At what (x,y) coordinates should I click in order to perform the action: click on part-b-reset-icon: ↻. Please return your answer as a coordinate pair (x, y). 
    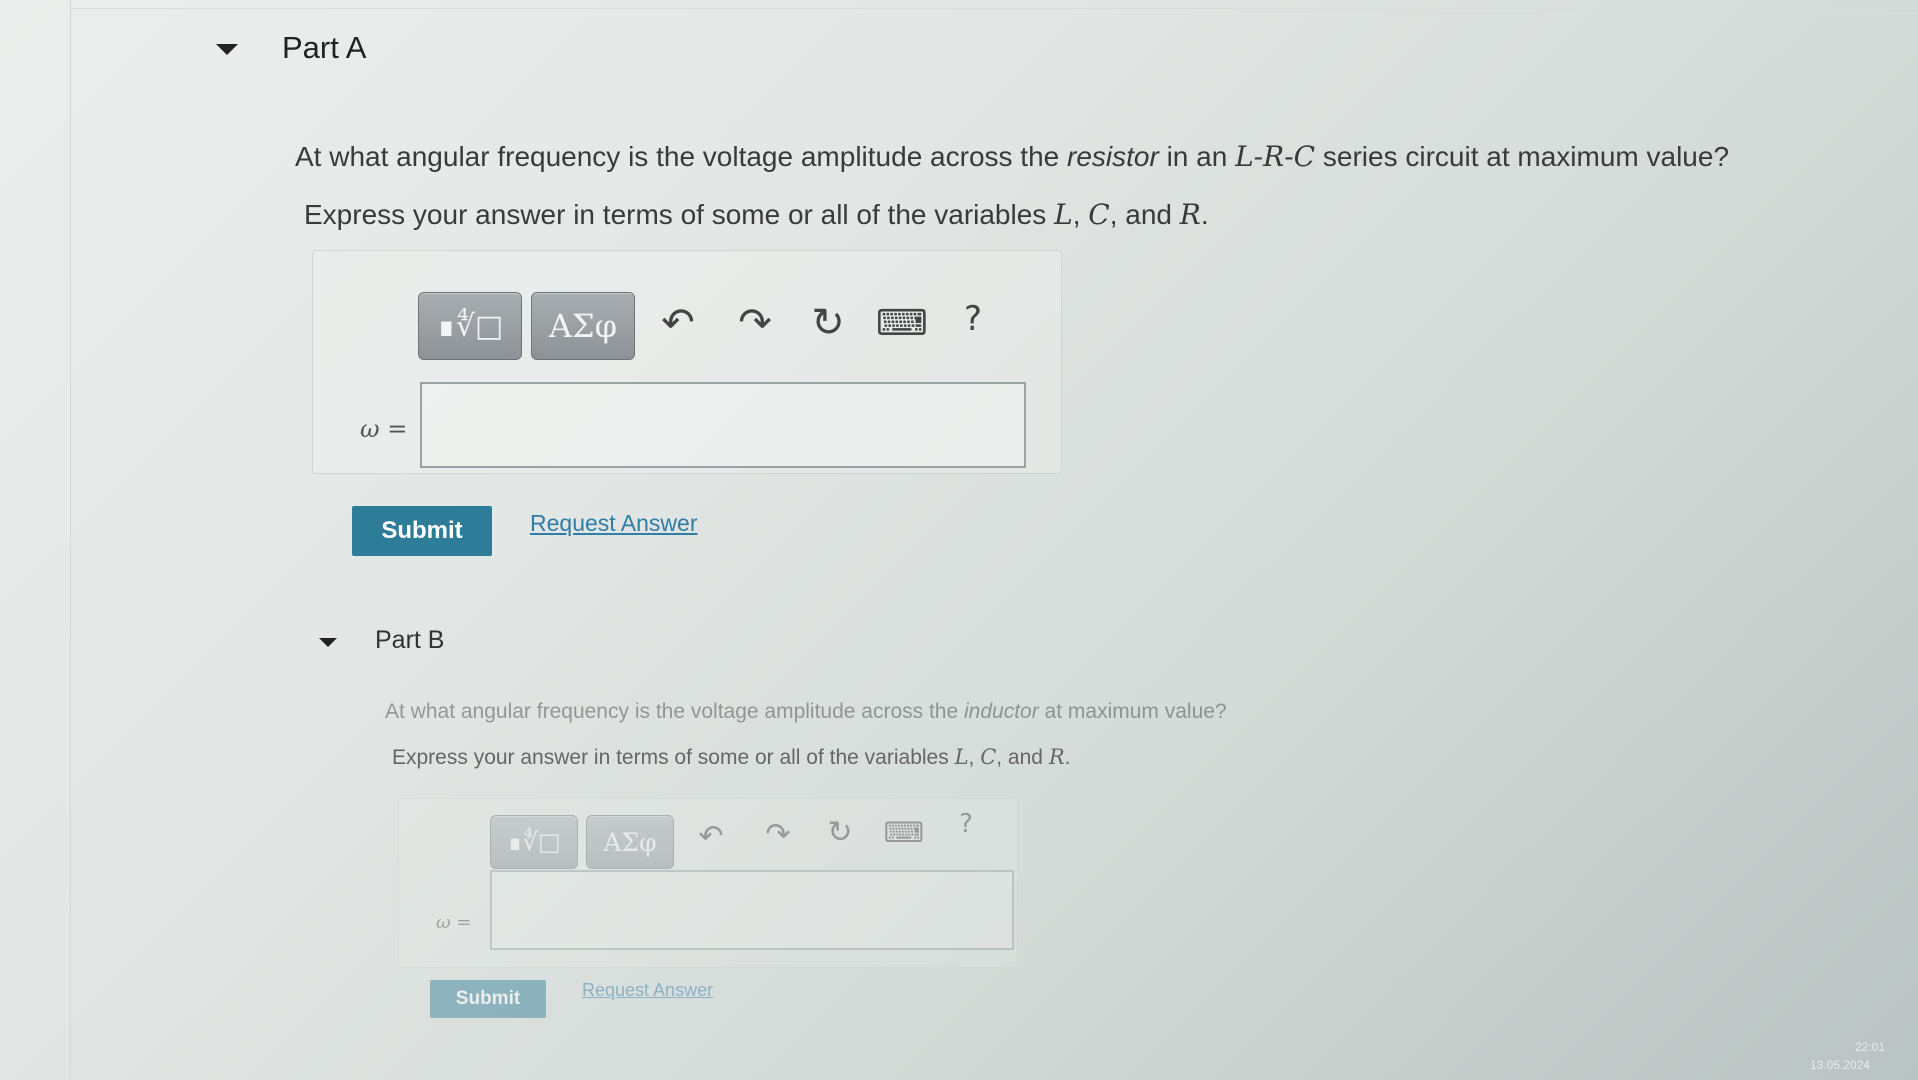
    Looking at the image, I should click on (840, 832).